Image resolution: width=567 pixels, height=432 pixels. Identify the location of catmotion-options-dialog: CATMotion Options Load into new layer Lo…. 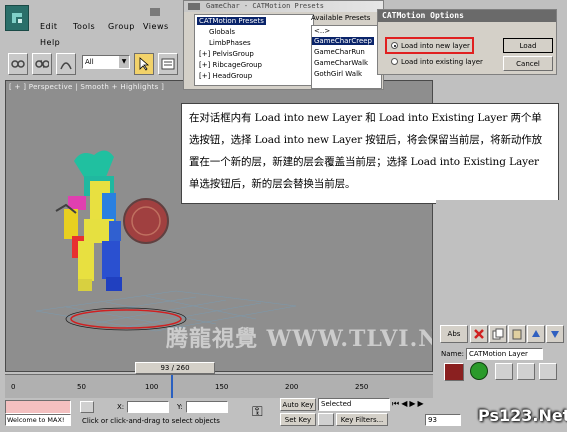
(467, 42).